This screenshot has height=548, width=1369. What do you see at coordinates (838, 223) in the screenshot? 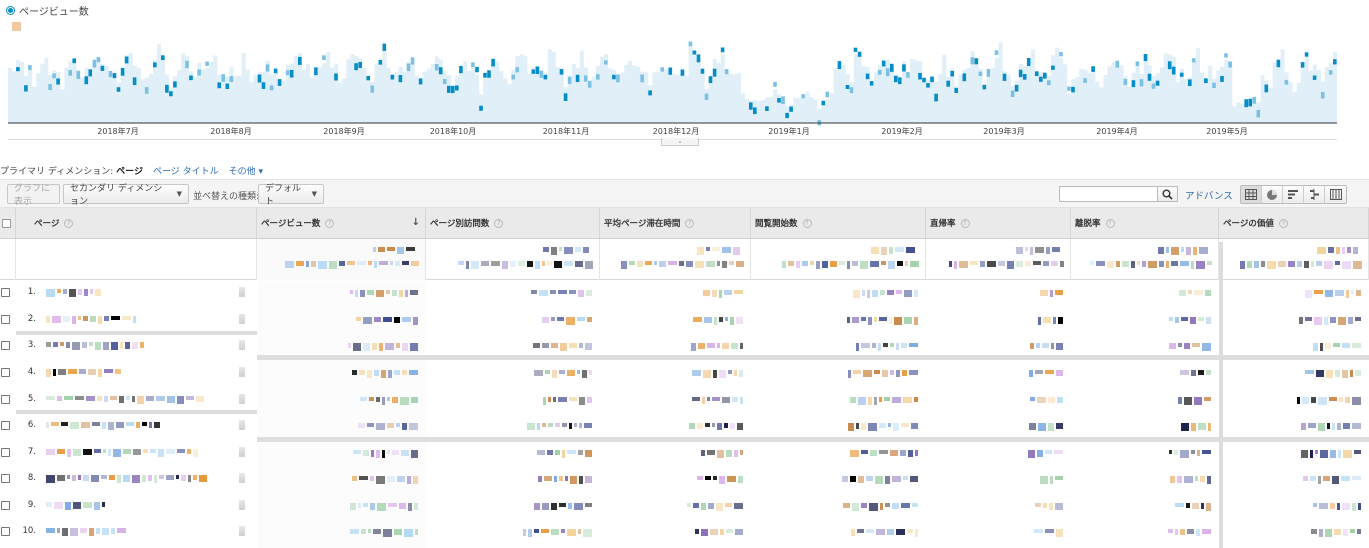
I see `column-header-entrances: 閲覧開始数?` at bounding box center [838, 223].